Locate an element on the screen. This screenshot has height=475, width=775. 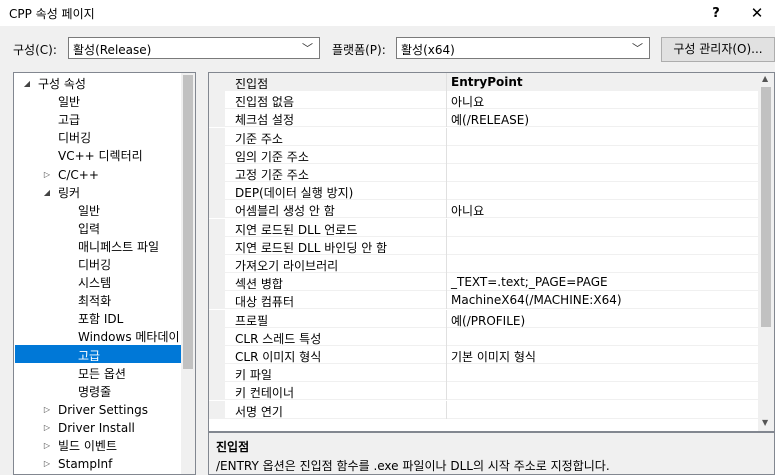
property-value: 기본 이미지 형식 is located at coordinates (493, 356).